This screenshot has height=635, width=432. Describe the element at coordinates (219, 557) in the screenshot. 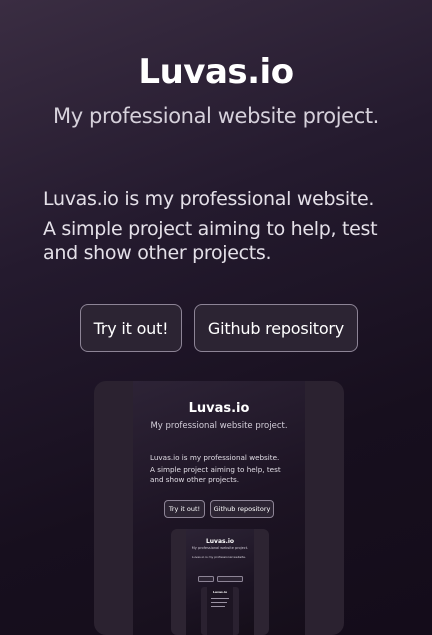

I see `nested-preview-description: Luvas.io is my professional website.` at that location.